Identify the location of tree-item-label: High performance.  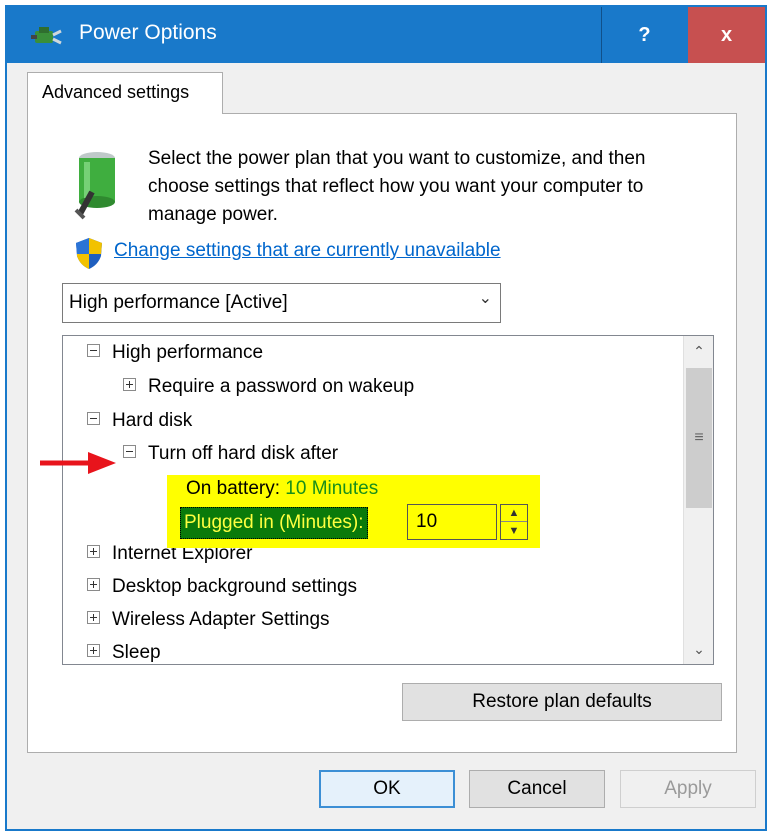
(188, 352).